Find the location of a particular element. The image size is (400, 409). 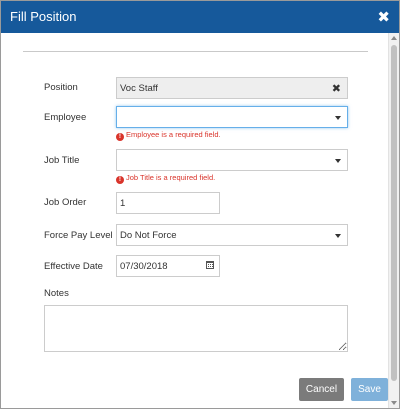

vertical-scrollbar is located at coordinates (393, 220).